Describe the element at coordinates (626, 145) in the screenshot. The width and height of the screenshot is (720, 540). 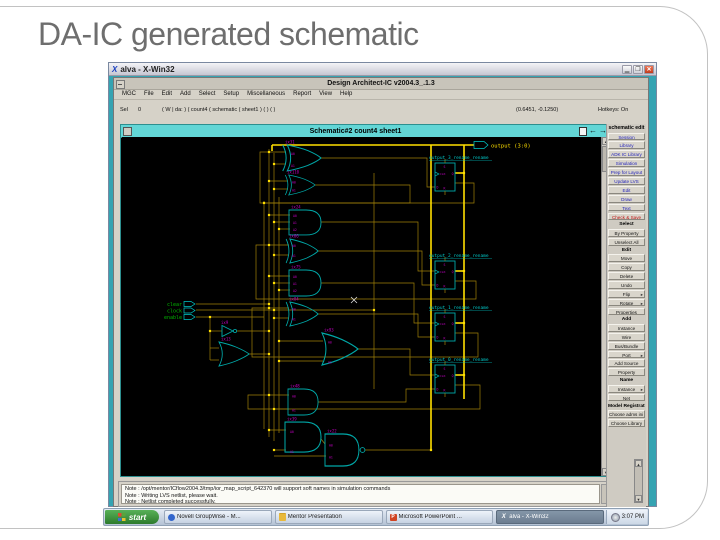
I see `palette-library: Library` at that location.